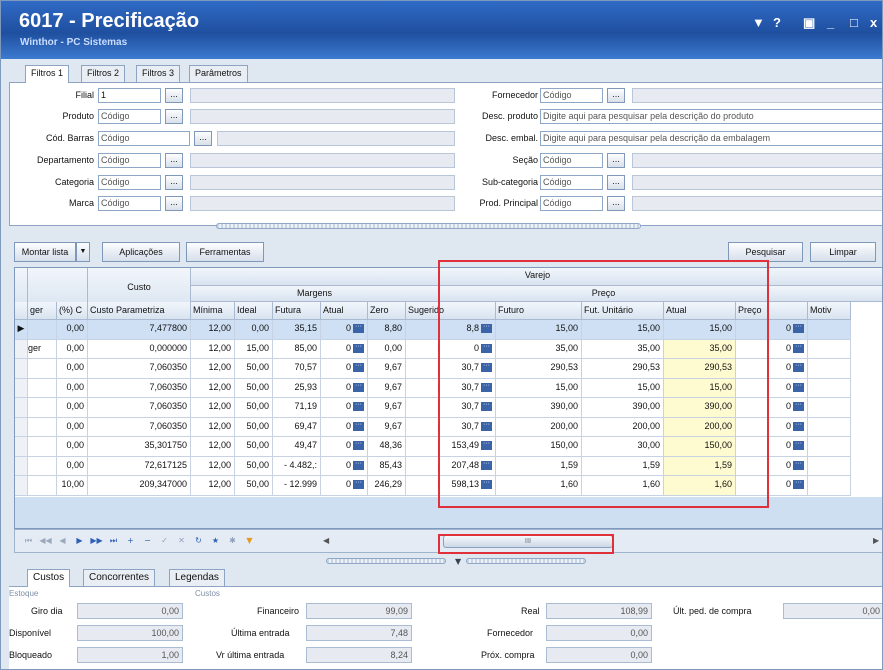  What do you see at coordinates (141, 252) in the screenshot?
I see `aplicacoes-button: Aplicações` at bounding box center [141, 252].